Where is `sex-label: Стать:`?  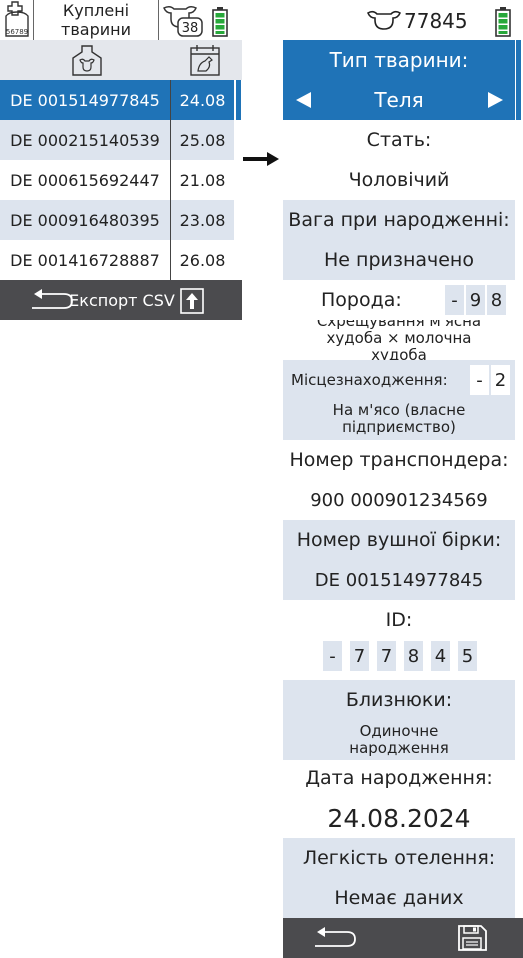
sex-label: Стать: is located at coordinates (399, 140).